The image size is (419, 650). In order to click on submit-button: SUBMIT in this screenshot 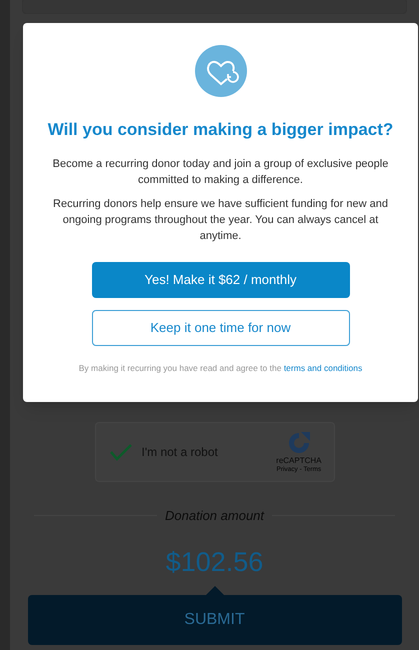, I will do `click(215, 620)`.